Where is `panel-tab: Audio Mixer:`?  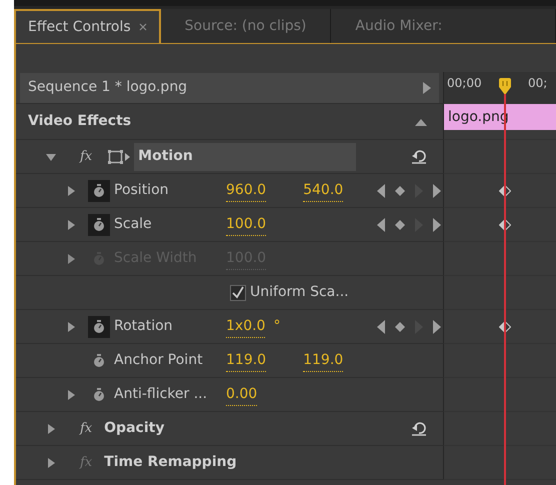 panel-tab: Audio Mixer: is located at coordinates (443, 26).